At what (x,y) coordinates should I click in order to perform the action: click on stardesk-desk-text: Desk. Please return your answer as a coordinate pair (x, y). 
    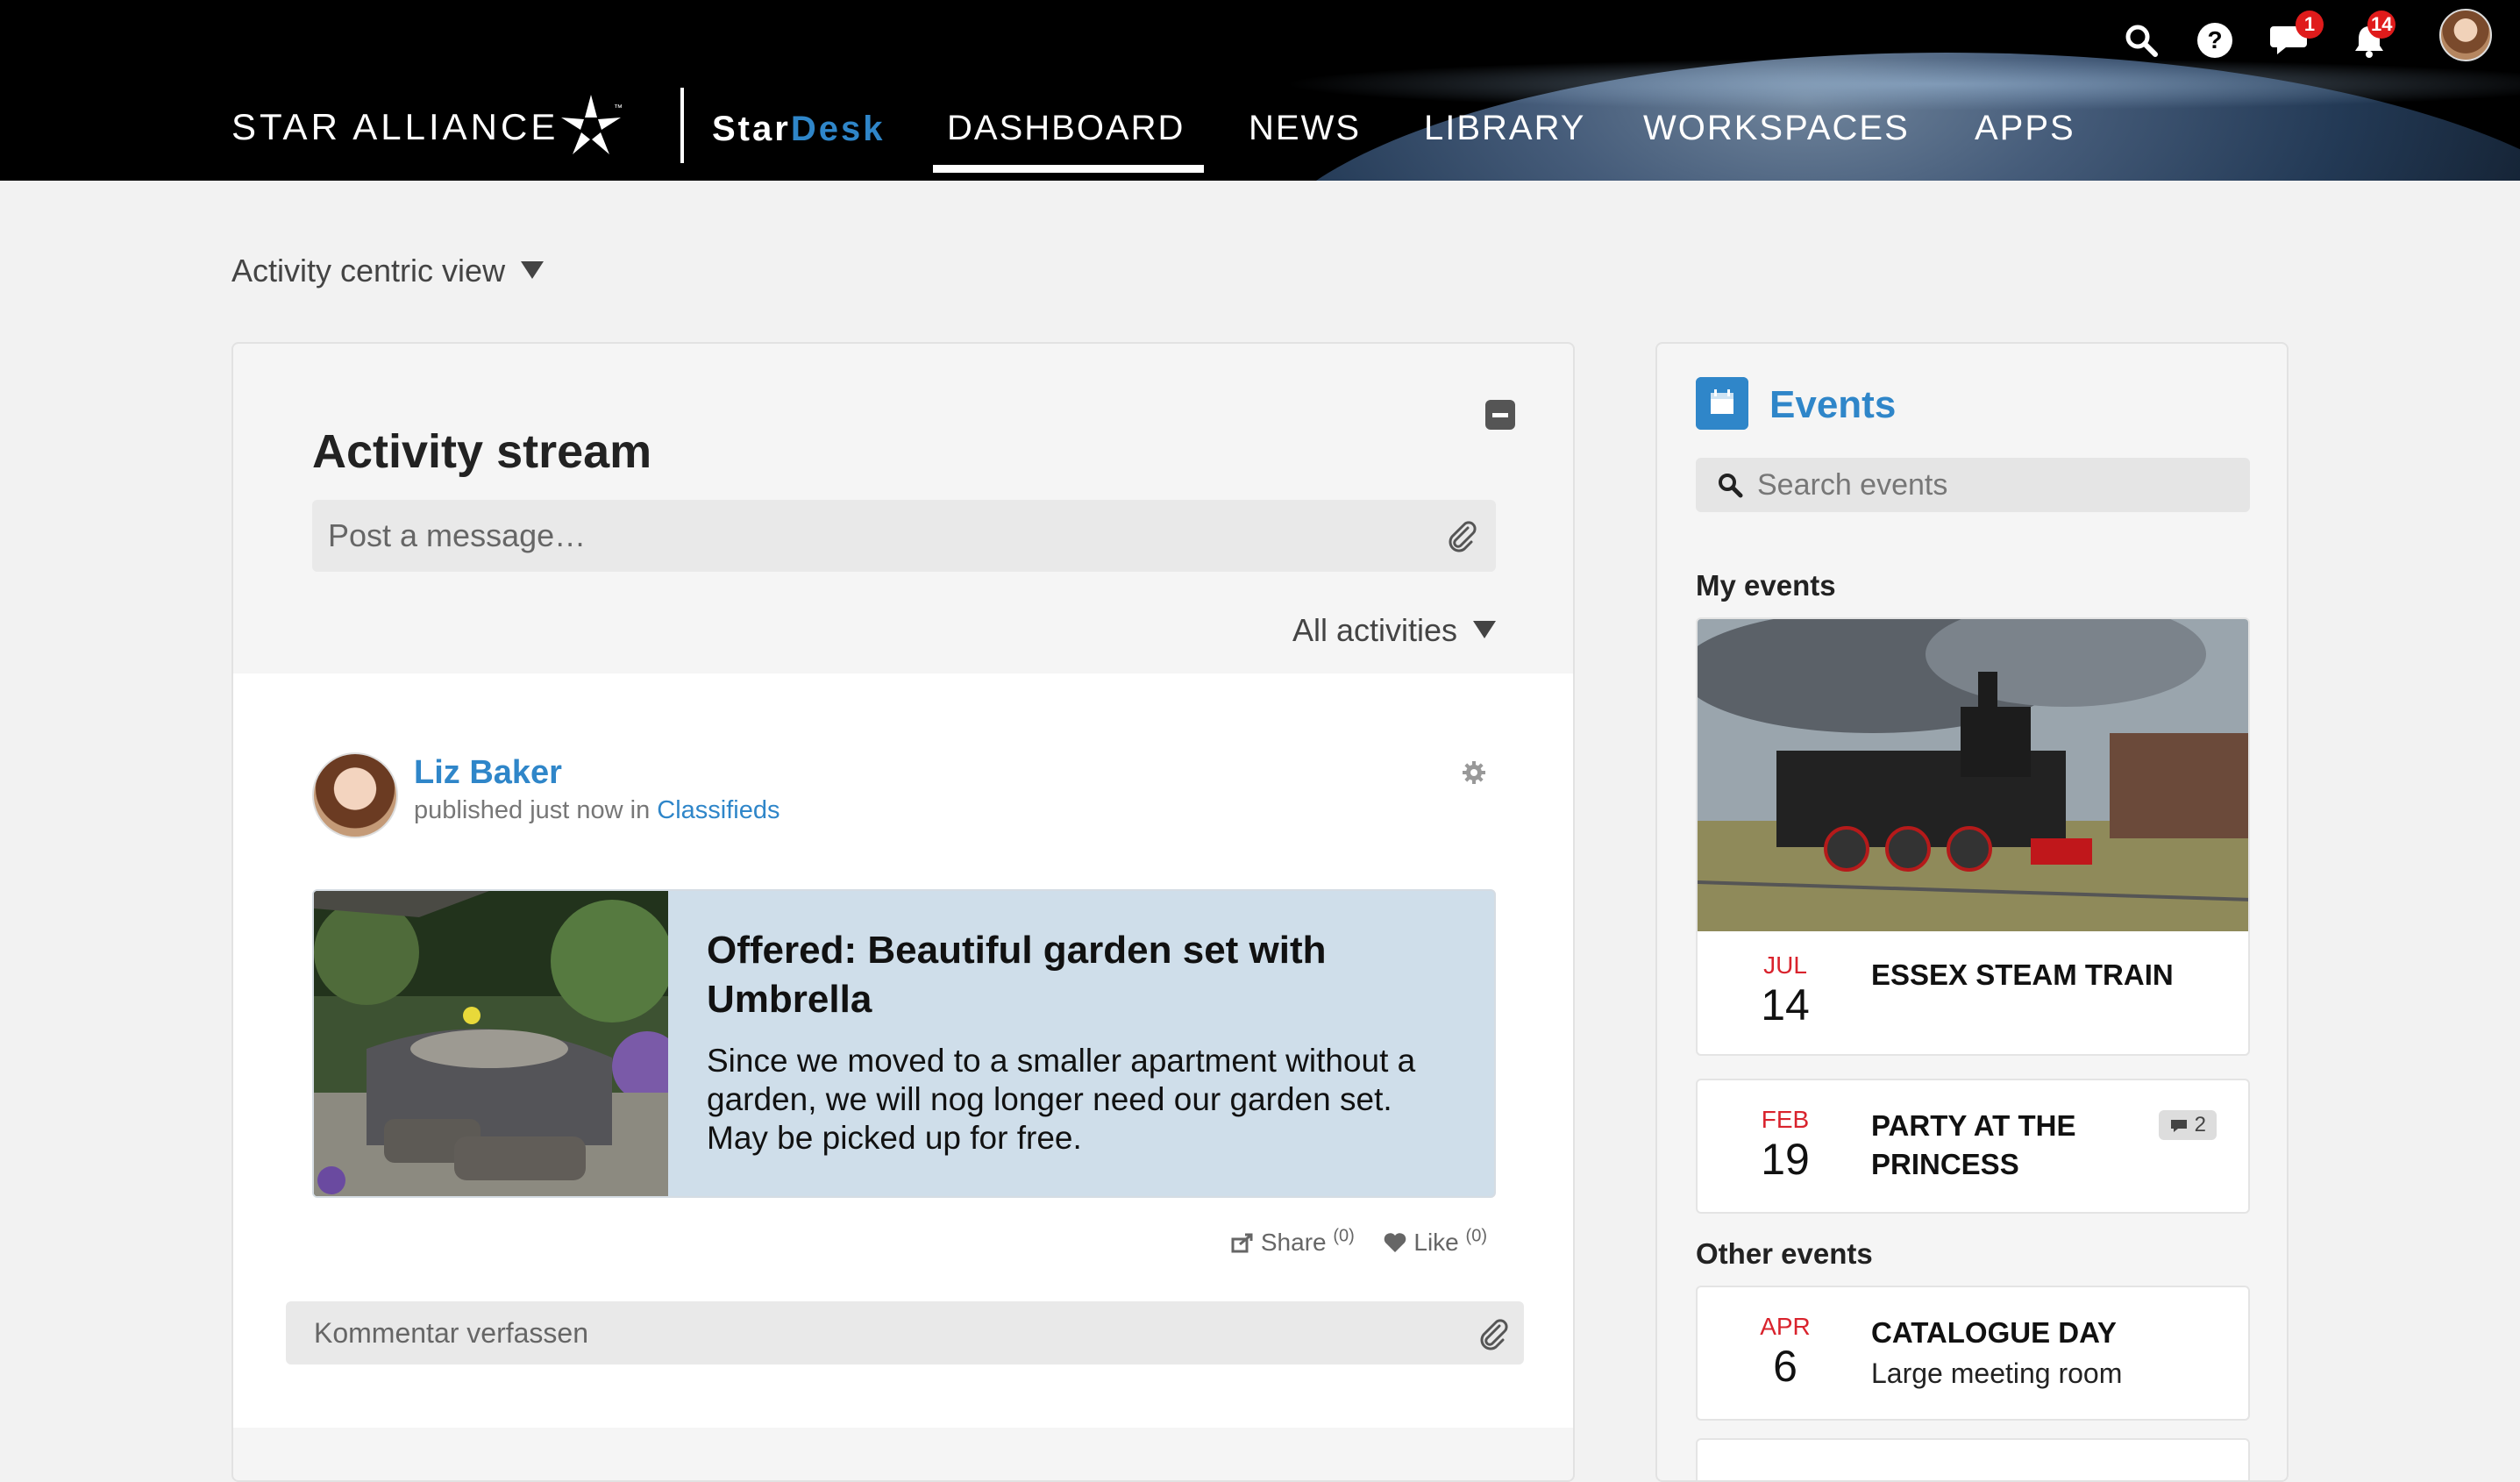
    Looking at the image, I should click on (838, 129).